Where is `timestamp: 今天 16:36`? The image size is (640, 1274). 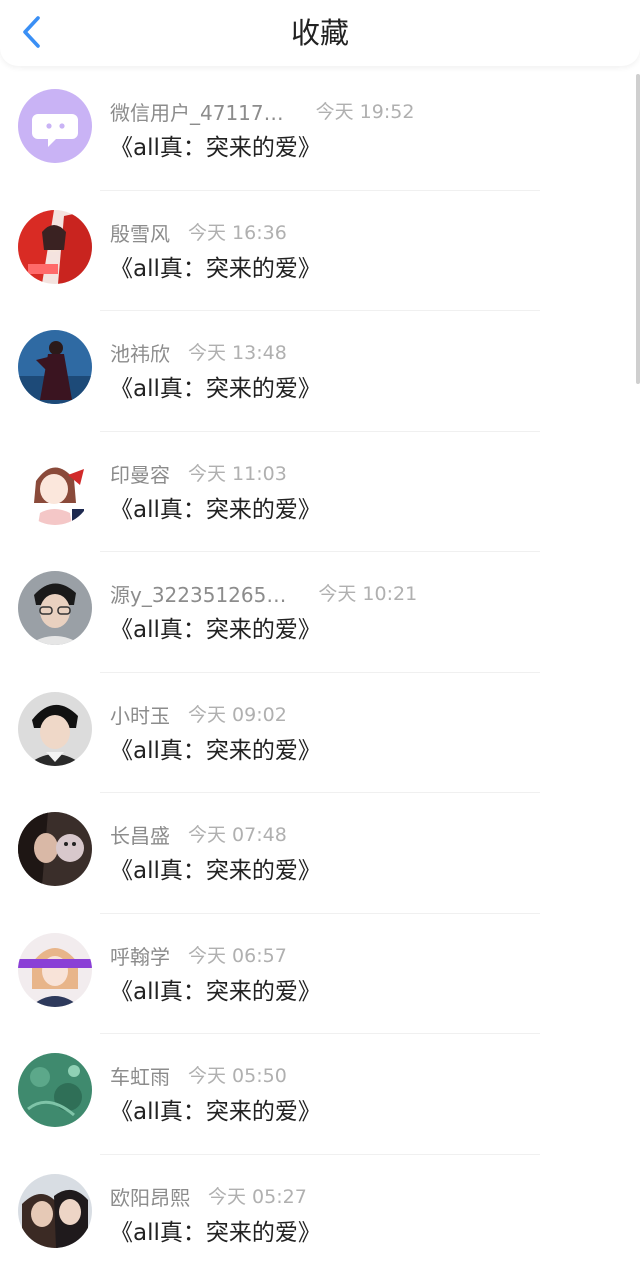 timestamp: 今天 16:36 is located at coordinates (237, 232).